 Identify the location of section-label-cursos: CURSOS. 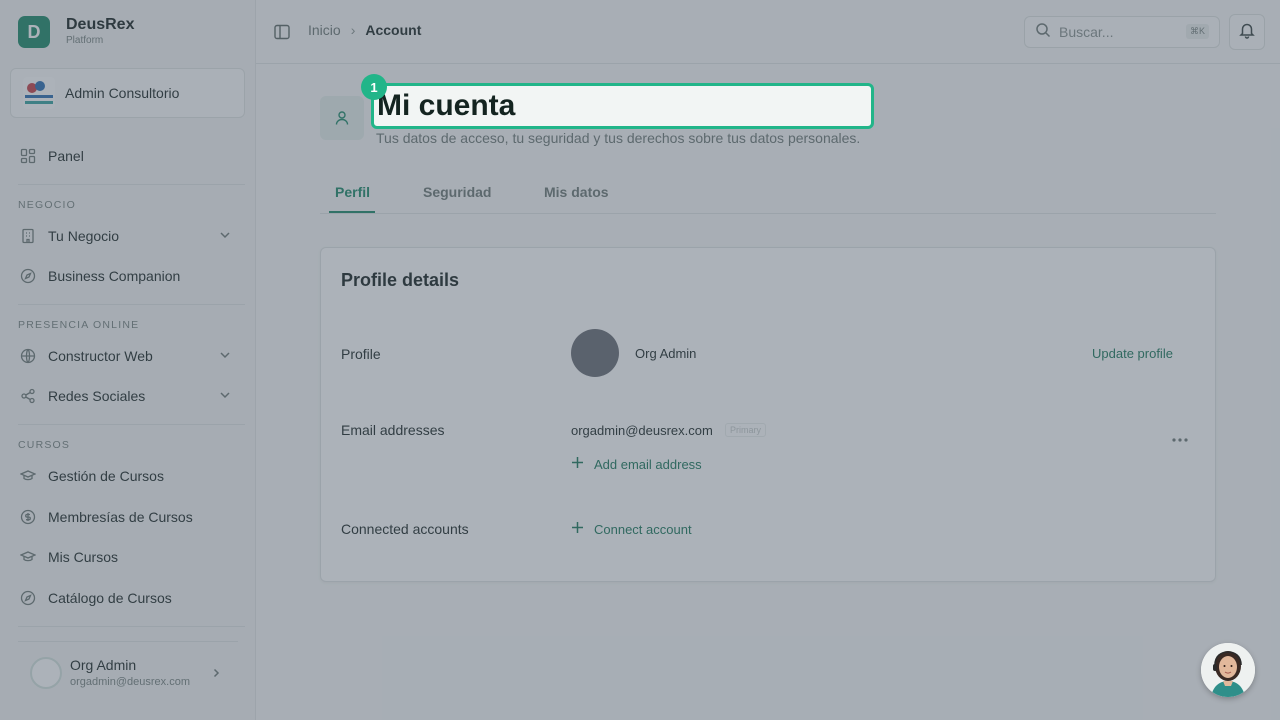
(44, 445).